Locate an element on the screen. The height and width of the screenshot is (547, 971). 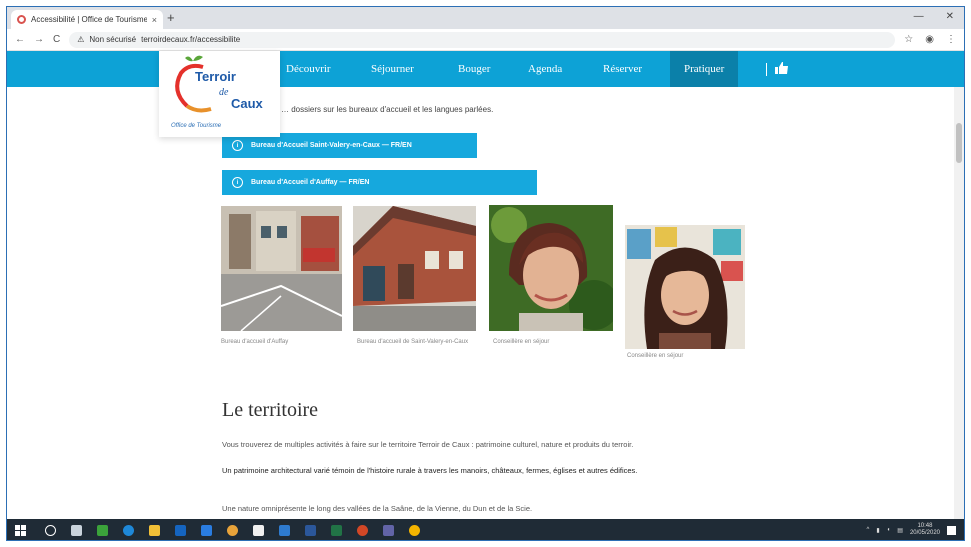
nav-item-agenda: Agenda is located at coordinates (545, 69).